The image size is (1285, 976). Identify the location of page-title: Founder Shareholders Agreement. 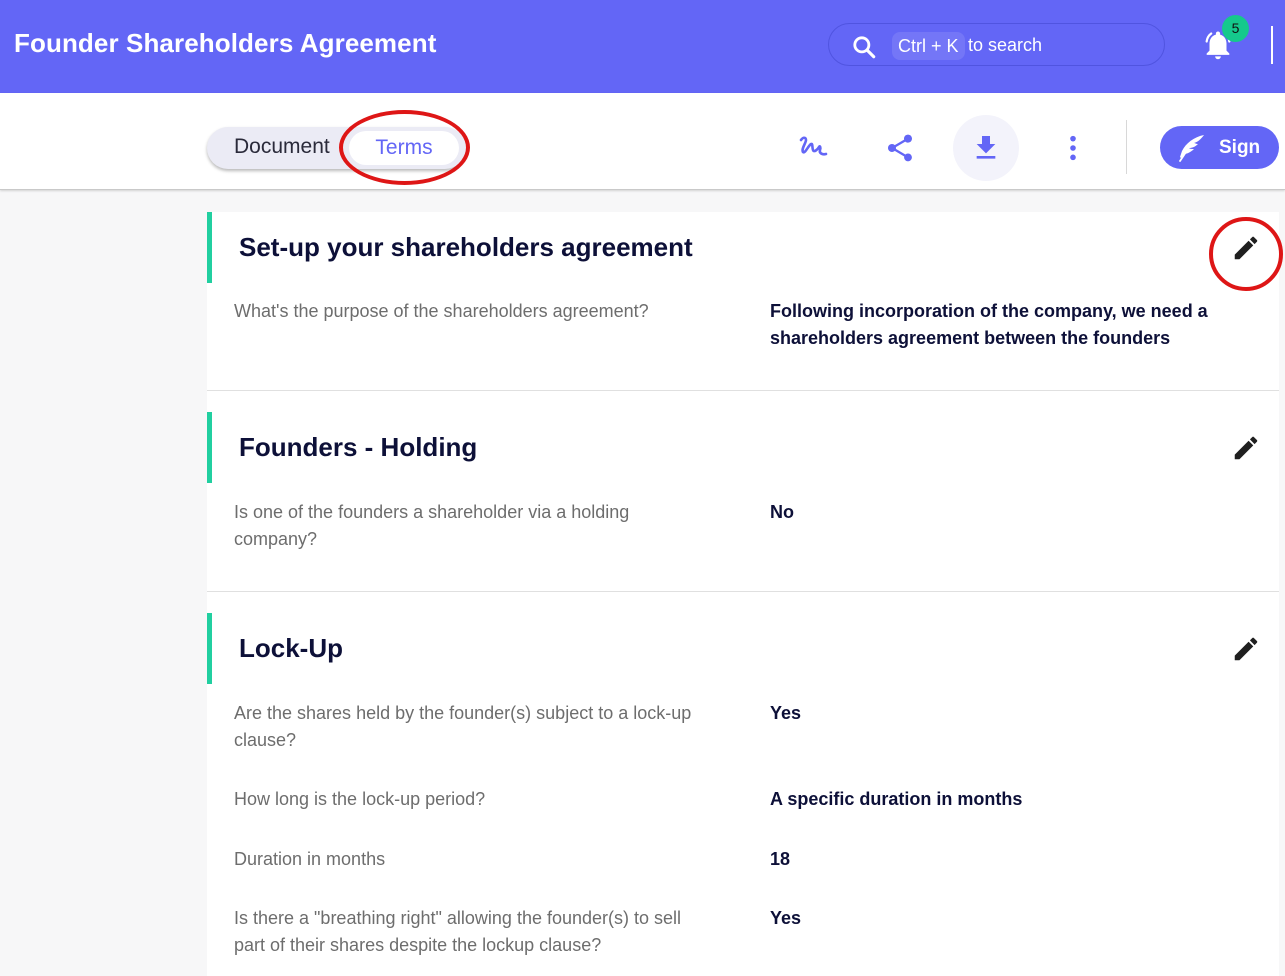
(225, 43).